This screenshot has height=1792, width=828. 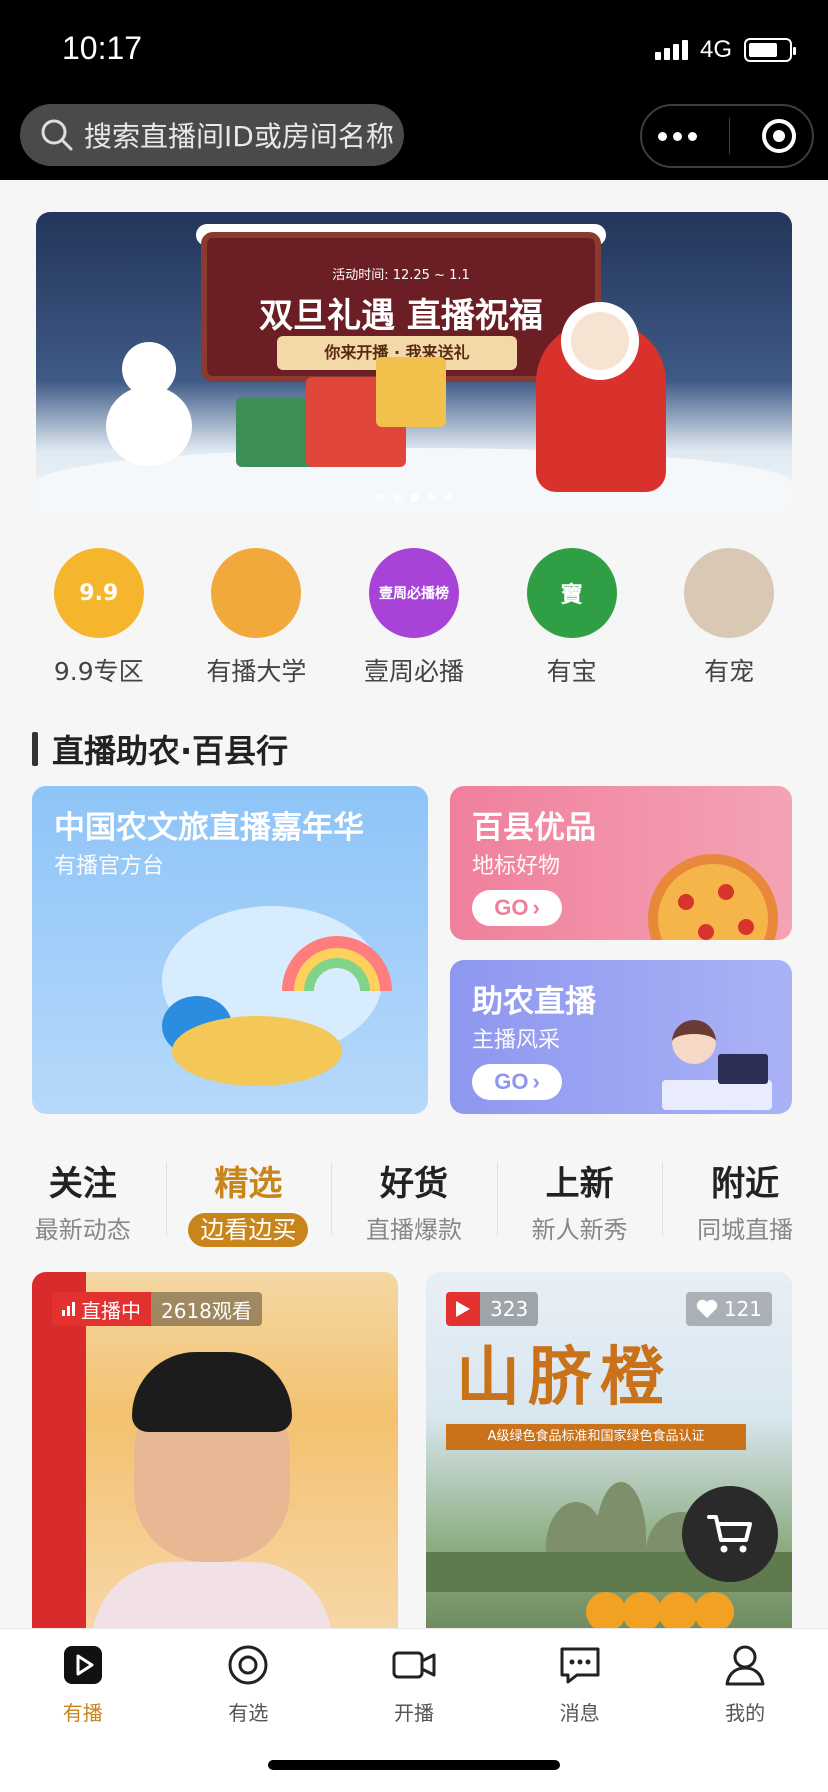 I want to click on category-label: 有播大学, so click(x=256, y=671).